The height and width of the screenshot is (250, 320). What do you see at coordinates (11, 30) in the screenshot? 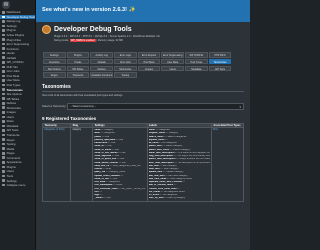
I see `sidebar-item-label: Plugins` at bounding box center [11, 30].